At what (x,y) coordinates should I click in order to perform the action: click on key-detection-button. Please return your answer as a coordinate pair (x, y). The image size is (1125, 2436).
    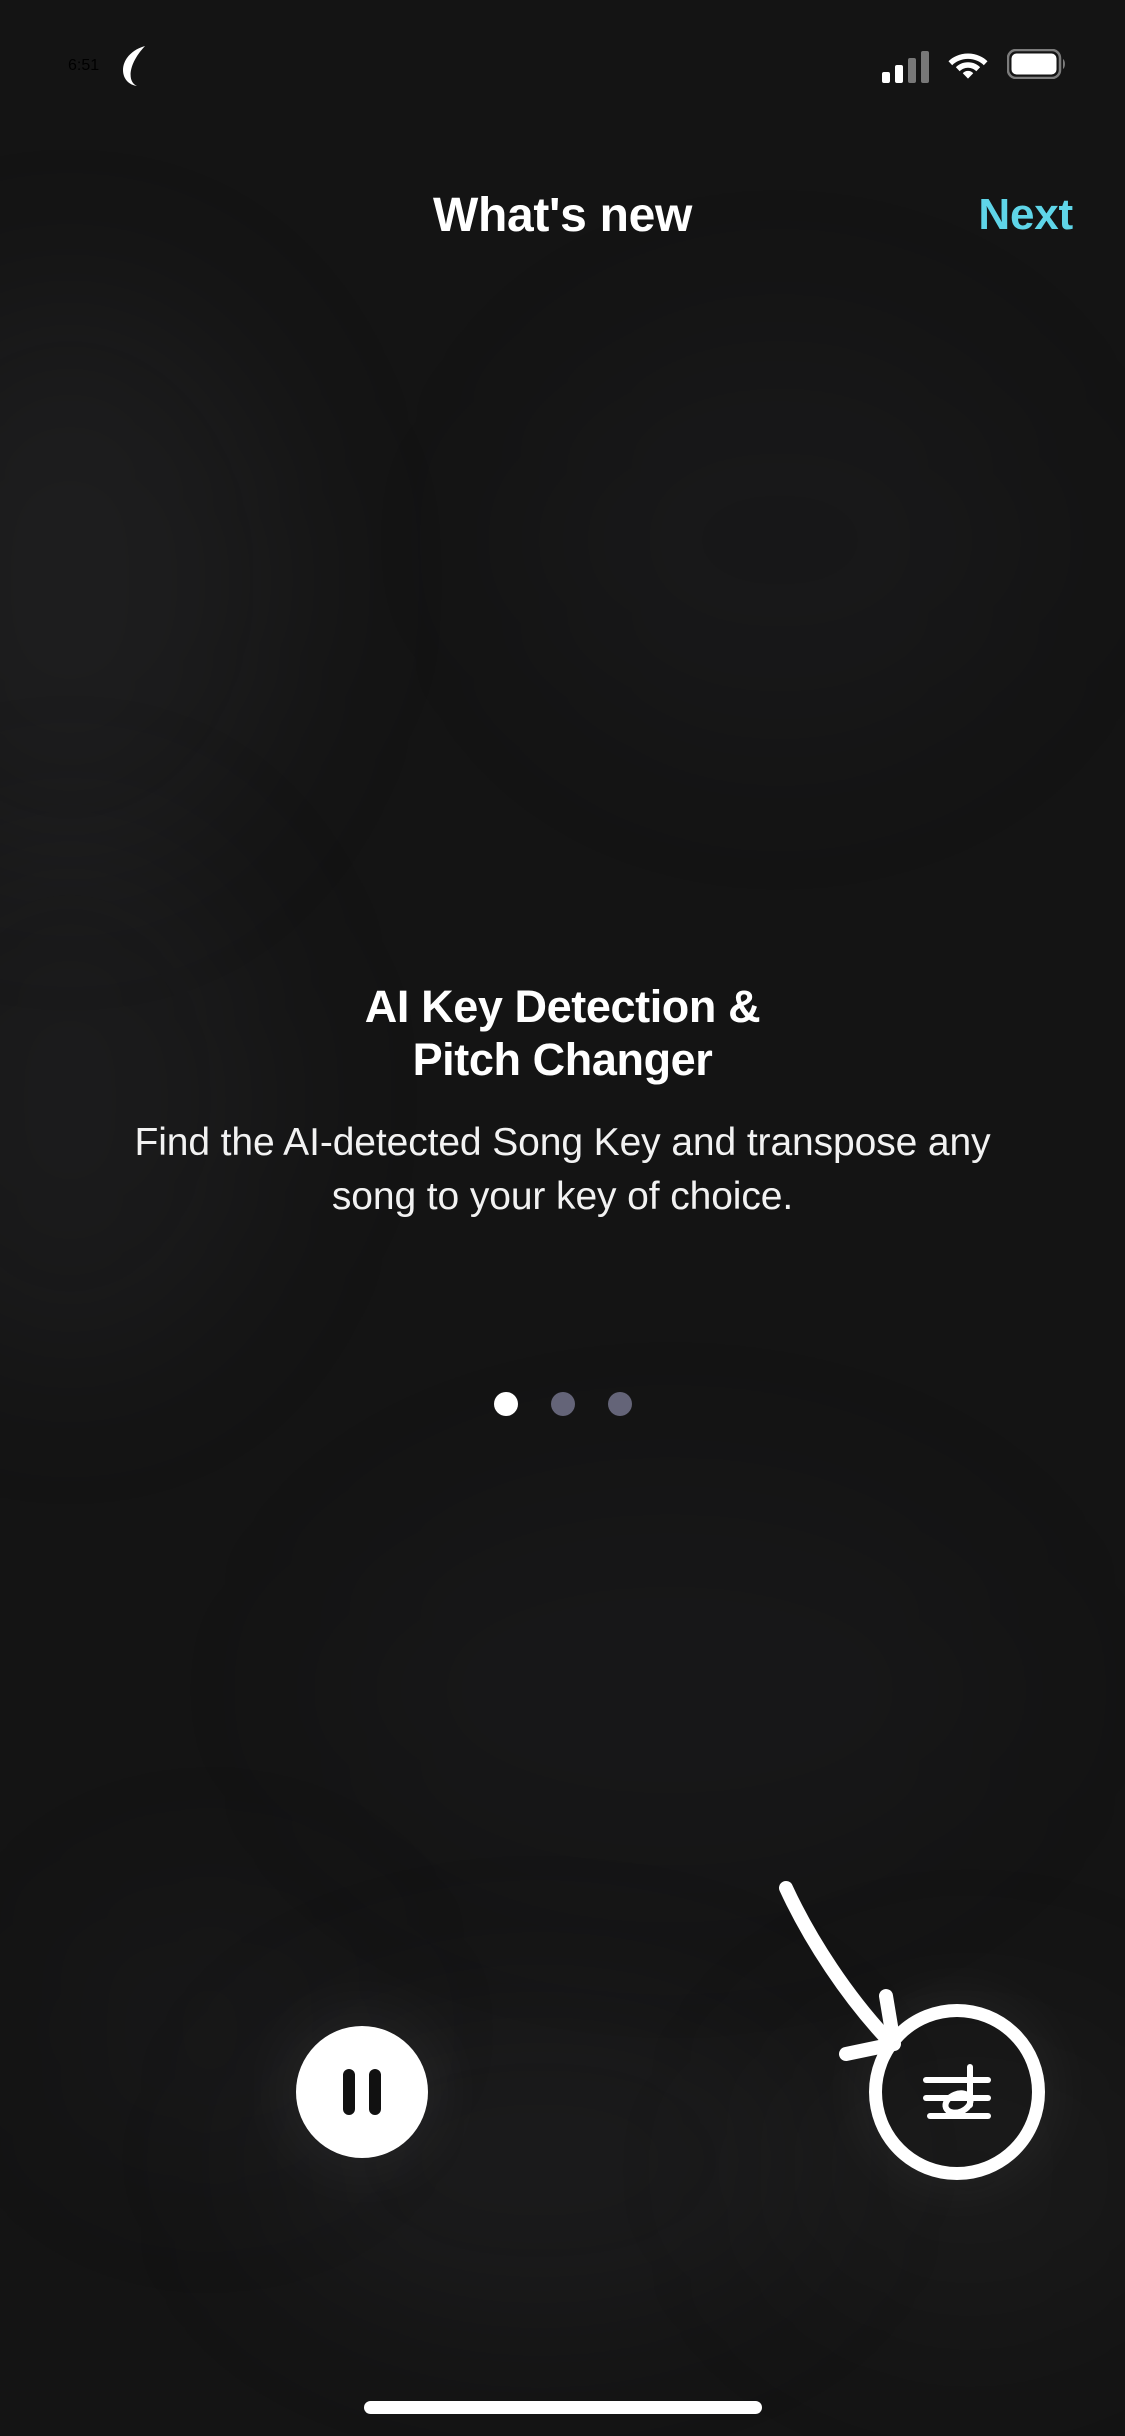
    Looking at the image, I should click on (957, 2092).